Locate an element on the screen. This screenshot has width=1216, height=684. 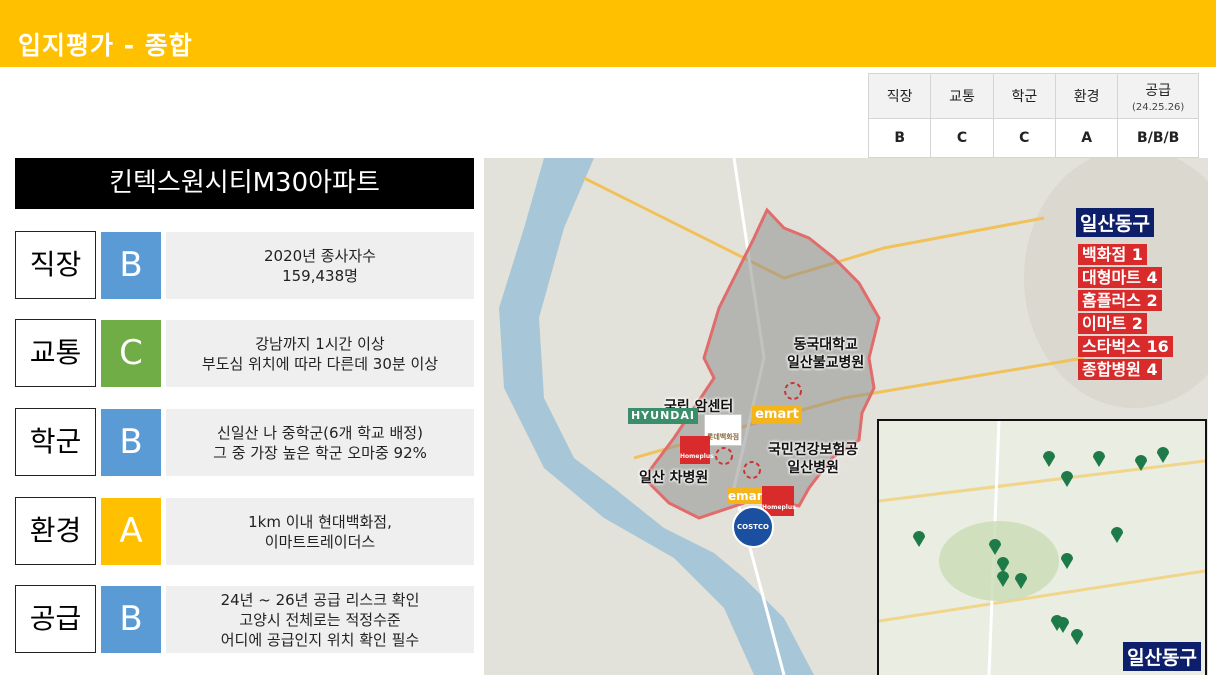
inset-map-graphic is located at coordinates (1042, 548).